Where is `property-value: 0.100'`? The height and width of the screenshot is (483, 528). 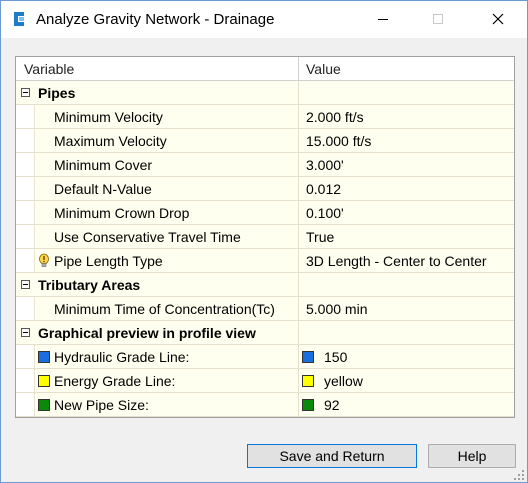 property-value: 0.100' is located at coordinates (325, 213).